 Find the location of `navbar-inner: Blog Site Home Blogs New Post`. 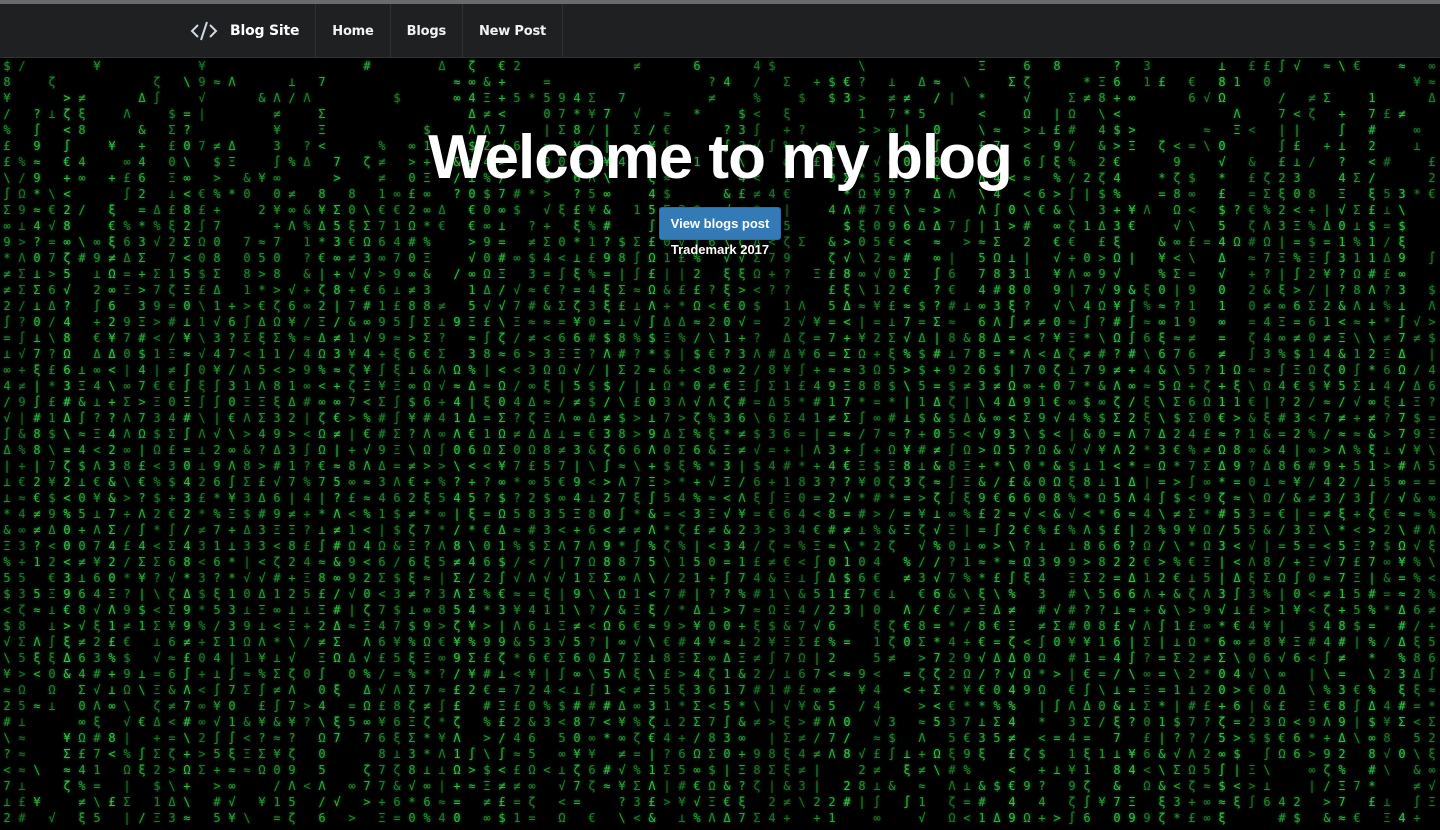

navbar-inner: Blog Site Home Blogs New Post is located at coordinates (370, 31).